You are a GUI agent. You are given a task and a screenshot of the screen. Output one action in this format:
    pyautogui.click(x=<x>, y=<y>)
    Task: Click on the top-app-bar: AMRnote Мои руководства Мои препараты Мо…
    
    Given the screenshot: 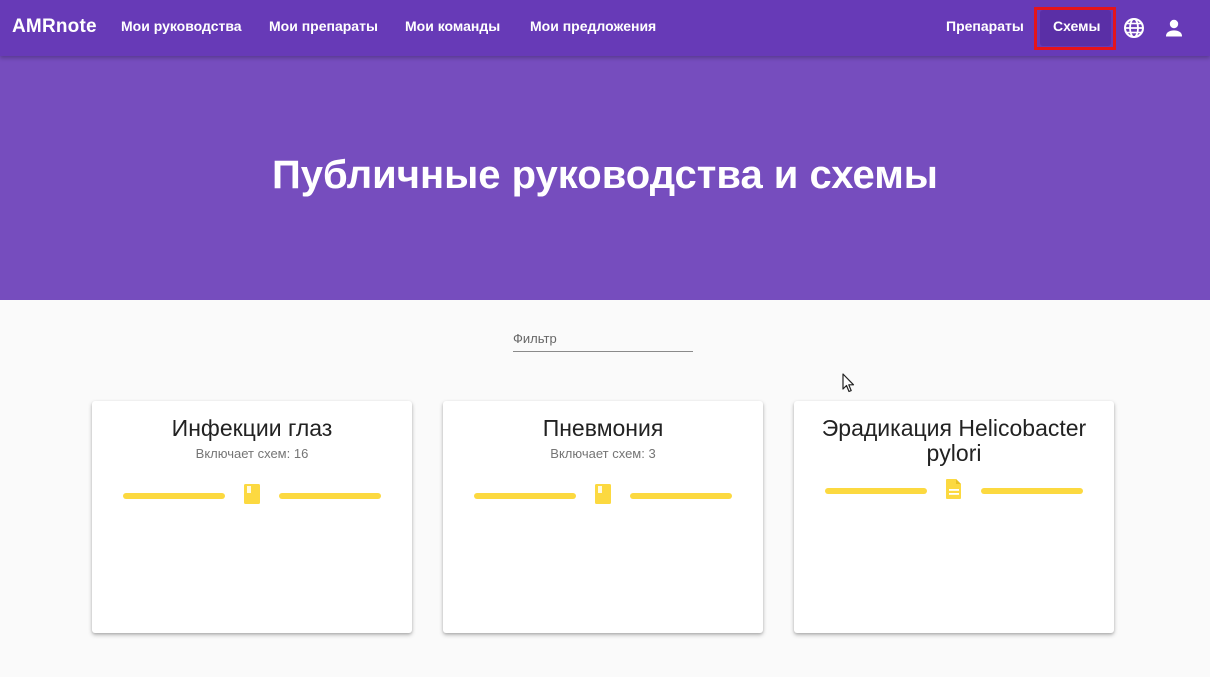 What is the action you would take?
    pyautogui.click(x=605, y=28)
    